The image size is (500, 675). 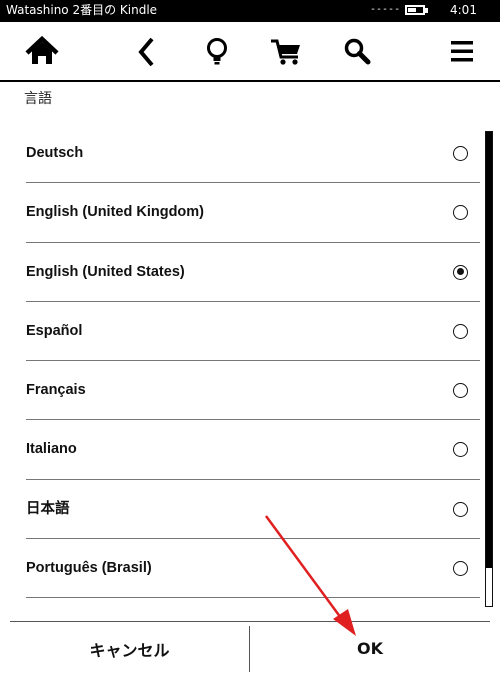 What do you see at coordinates (463, 10) in the screenshot?
I see `clock-time: 4:01` at bounding box center [463, 10].